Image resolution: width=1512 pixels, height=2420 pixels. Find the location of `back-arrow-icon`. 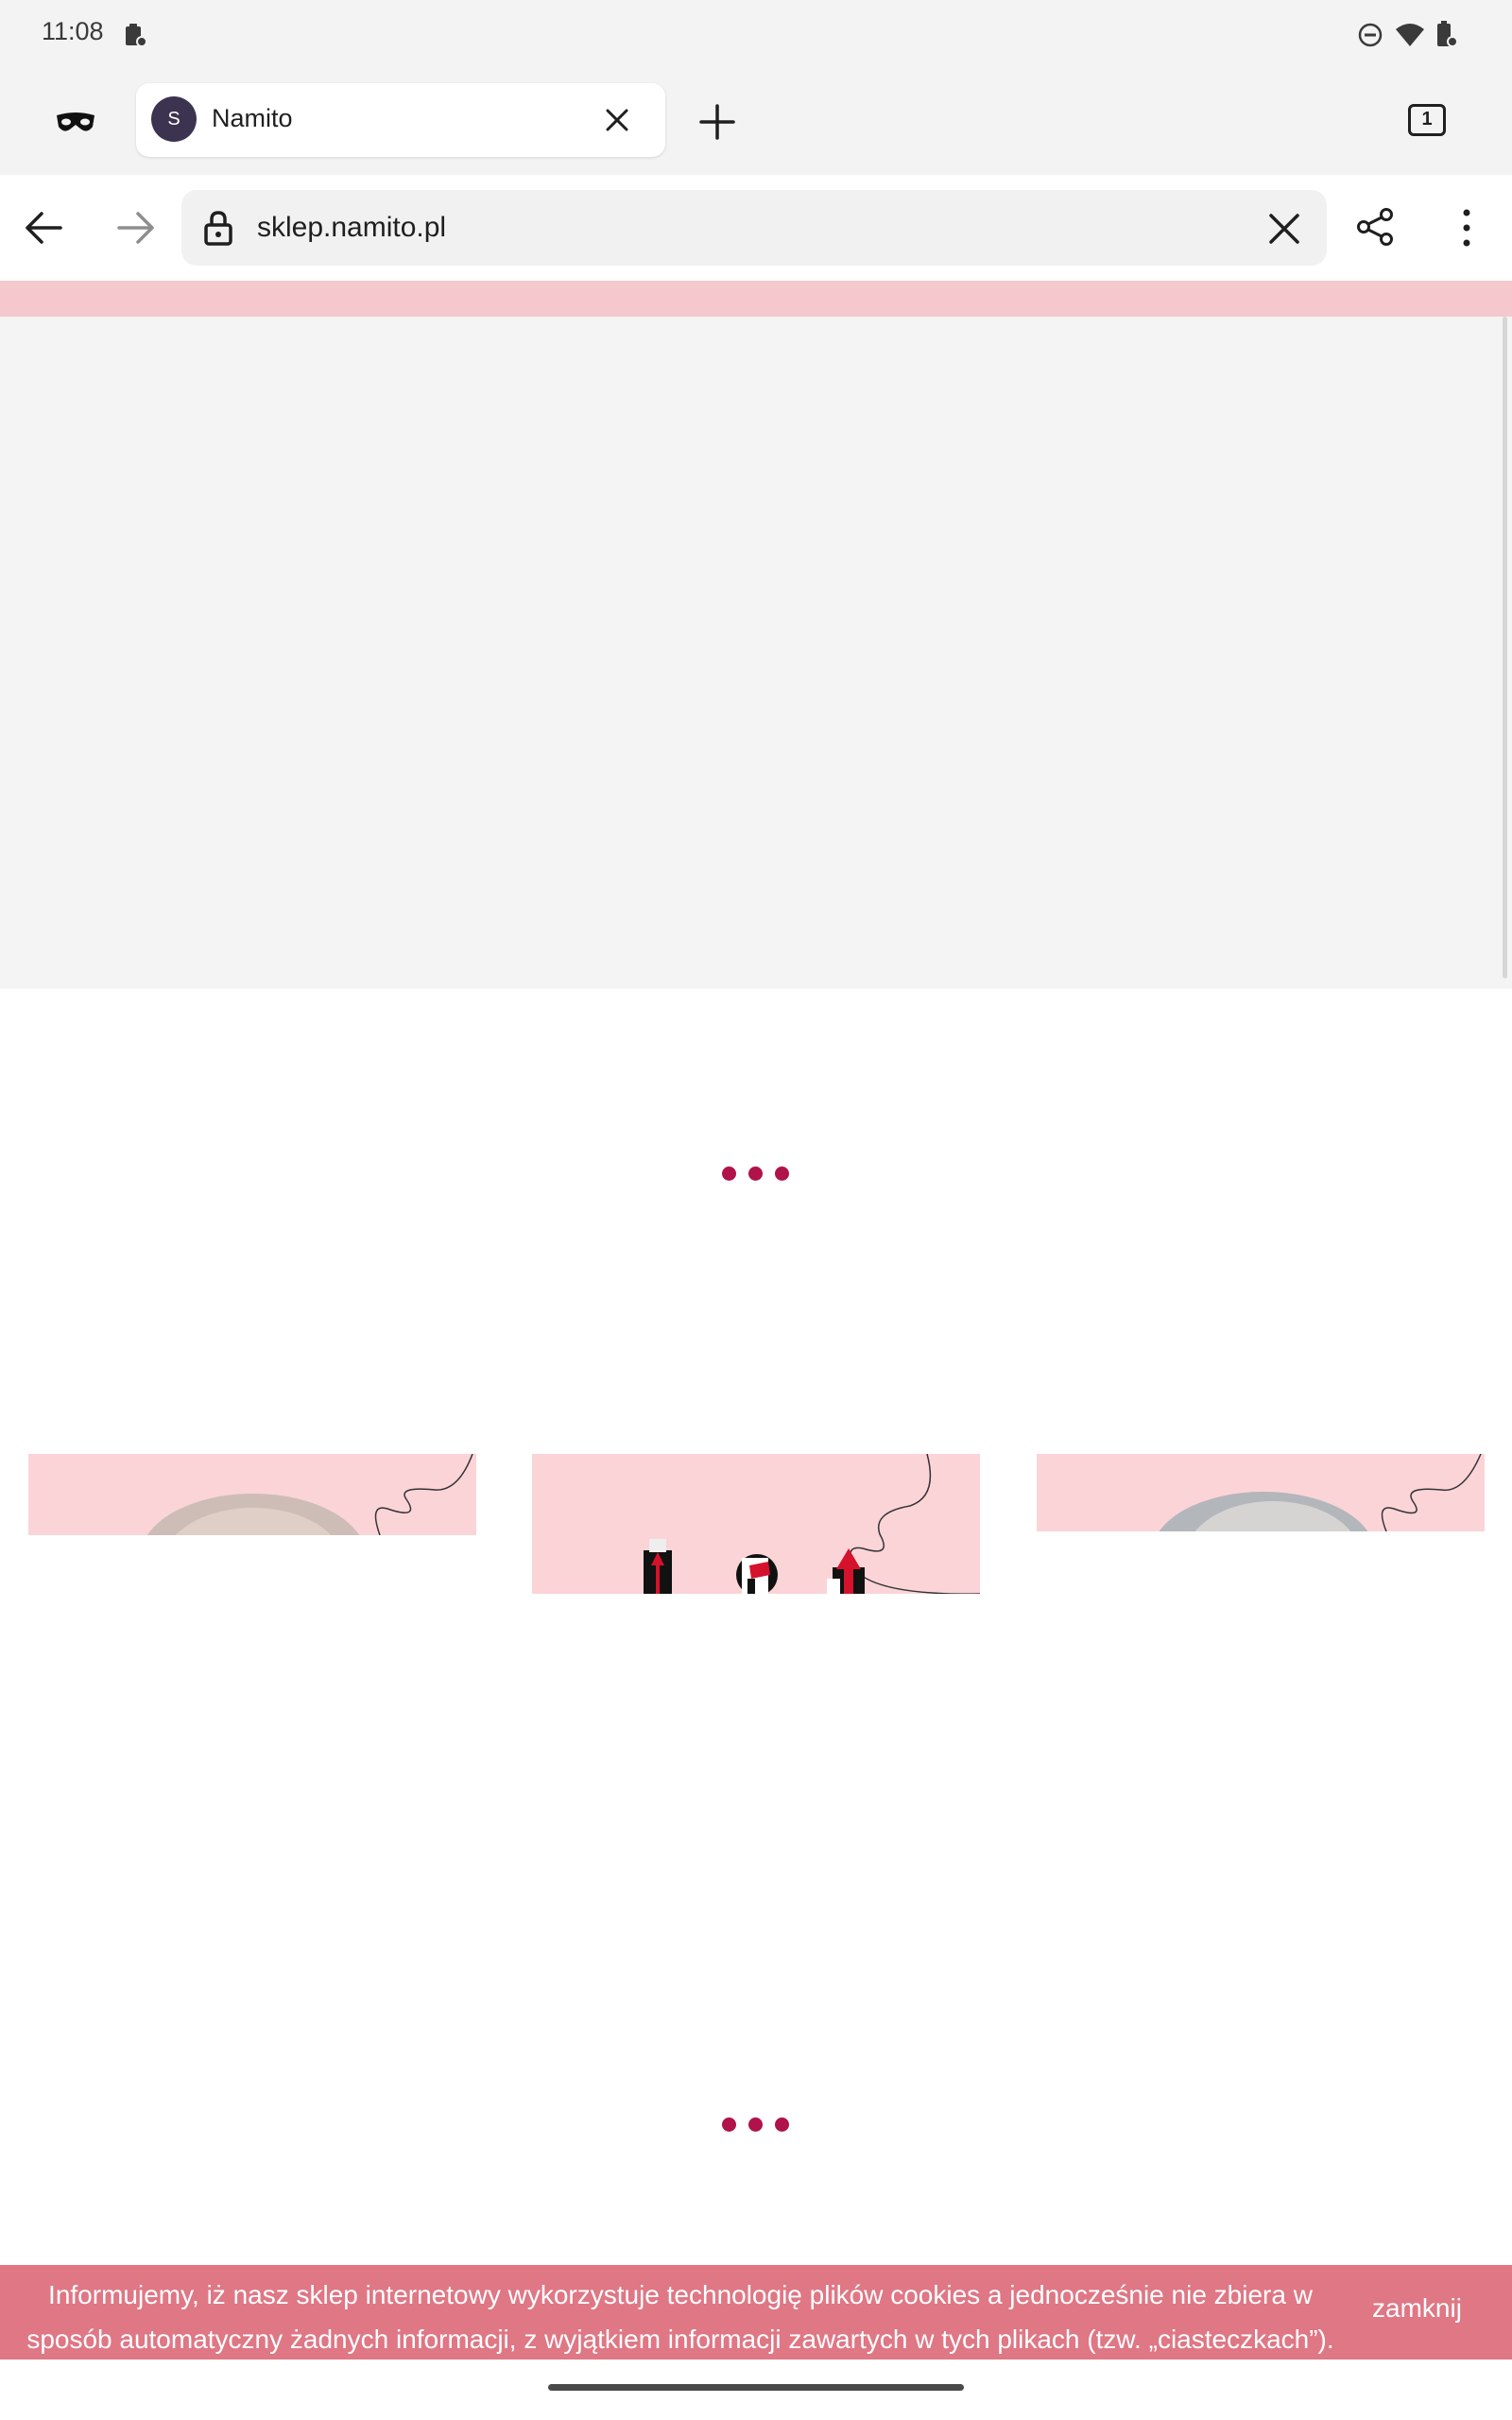

back-arrow-icon is located at coordinates (43, 228).